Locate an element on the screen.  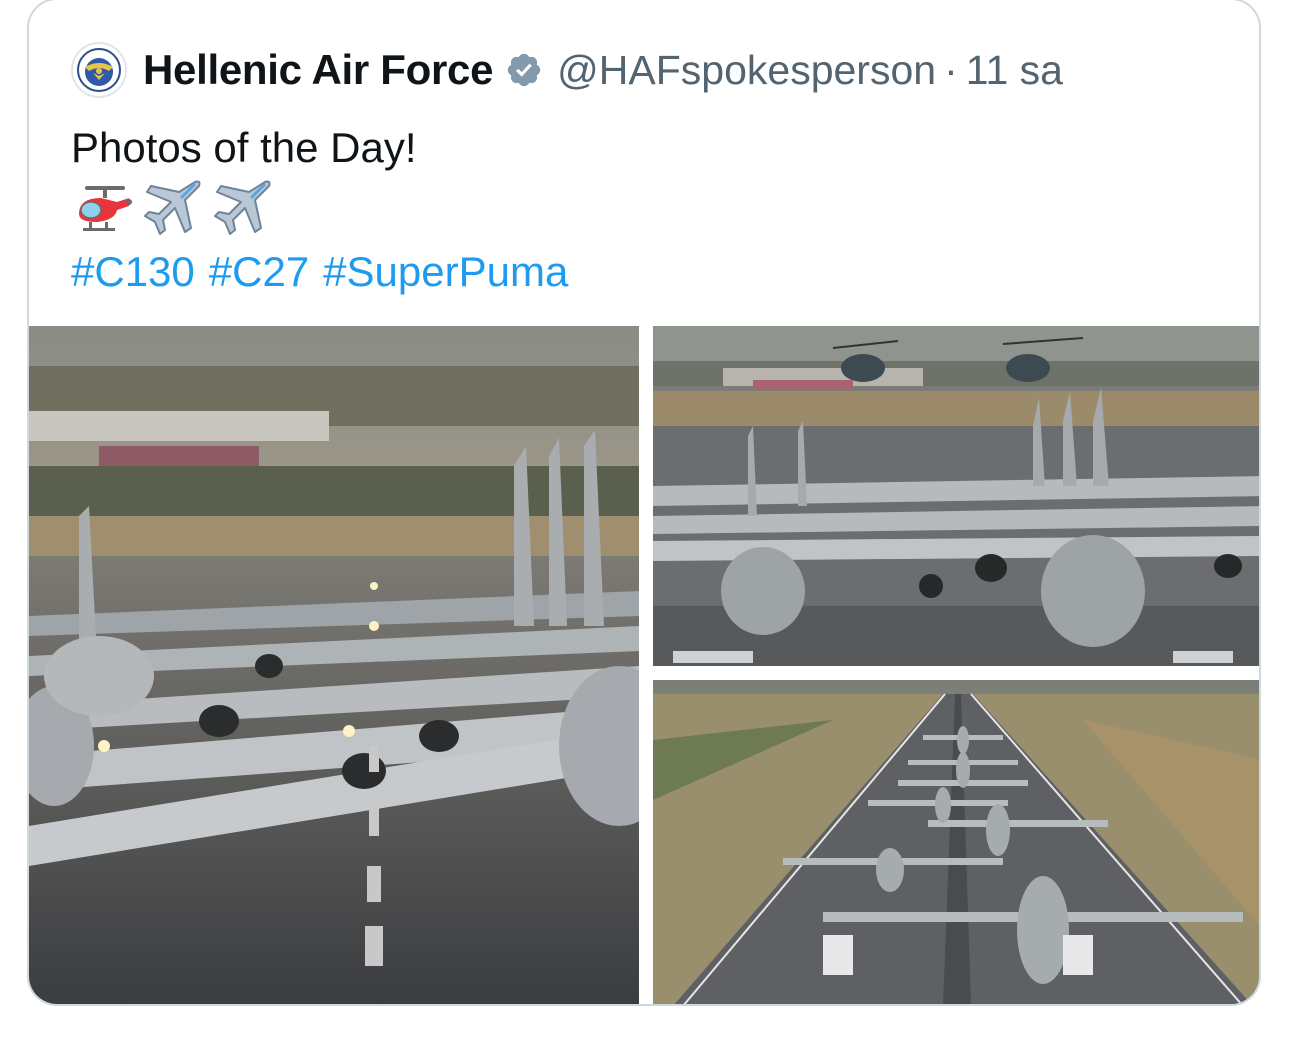
tweet-text: Photos of the Day! is located at coordinates (244, 147).